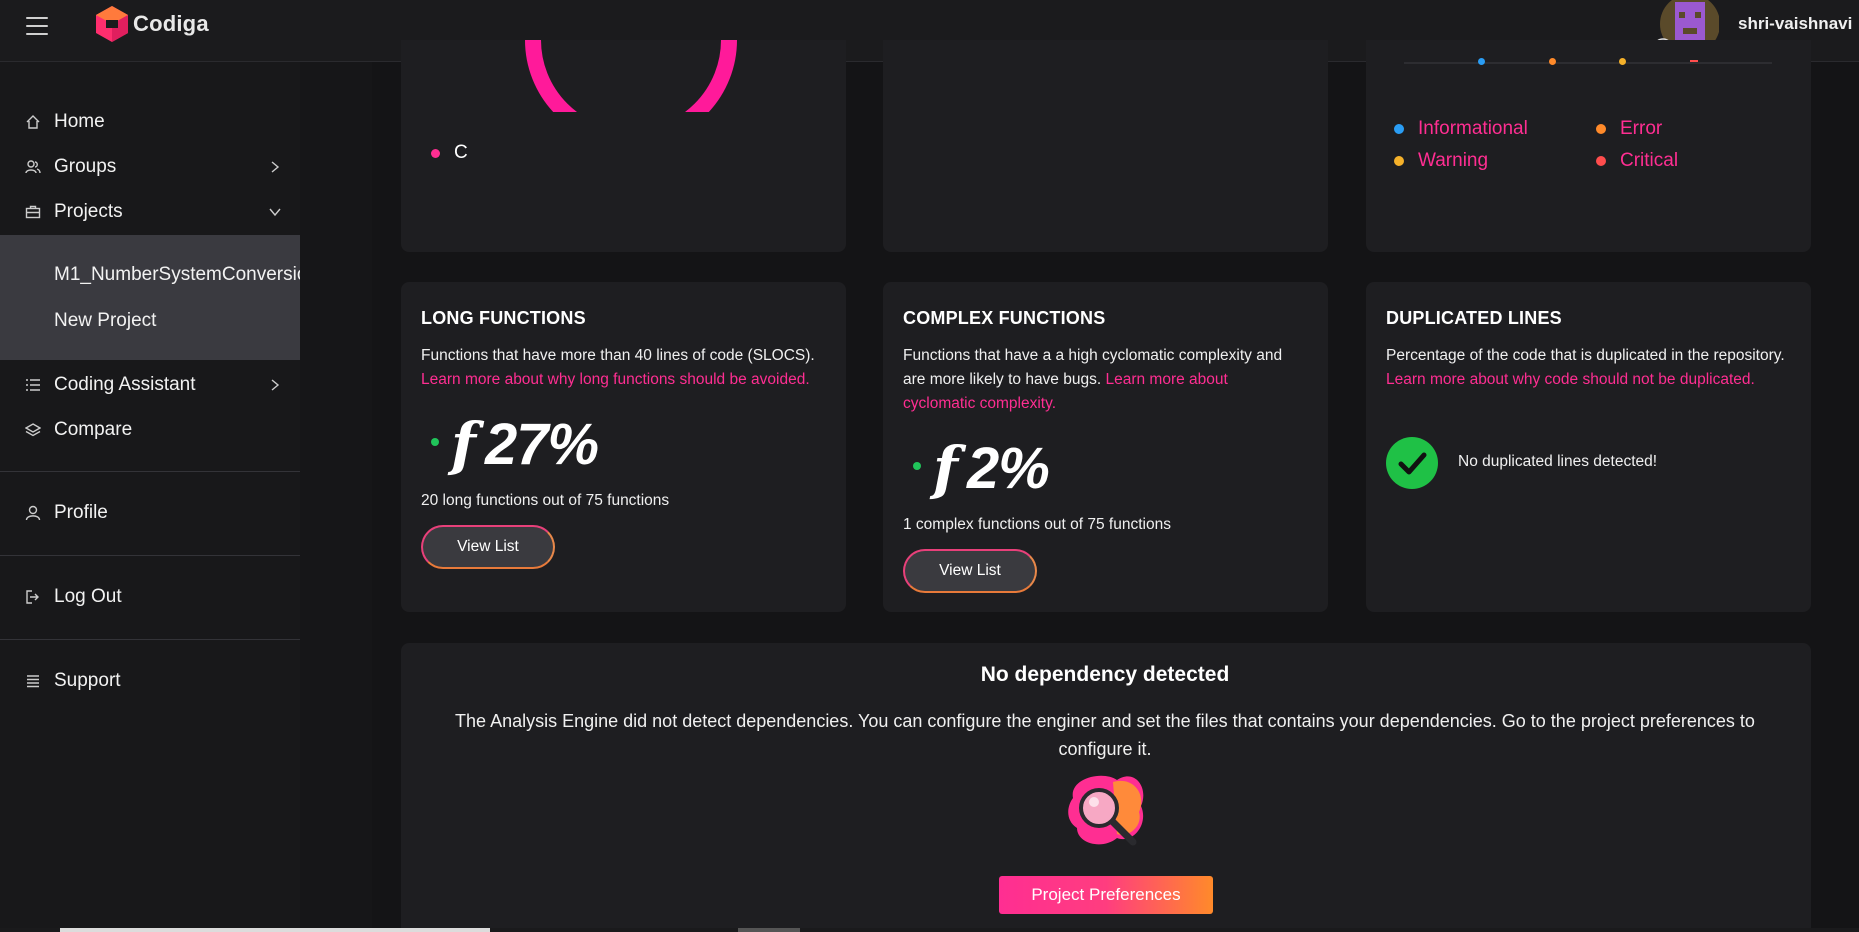 The image size is (1859, 932). I want to click on sidebar-item-groups: Groups, so click(150, 167).